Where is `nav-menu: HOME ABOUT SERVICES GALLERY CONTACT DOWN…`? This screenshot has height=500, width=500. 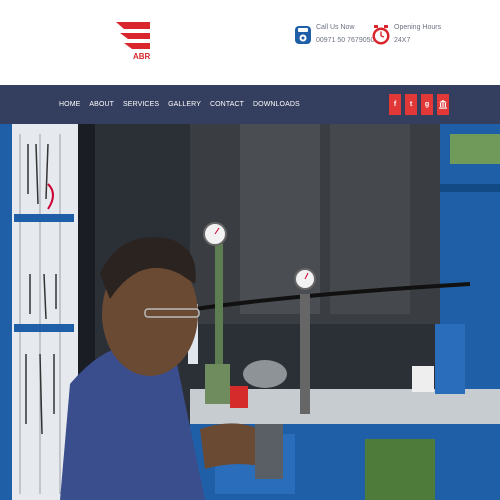 nav-menu: HOME ABOUT SERVICES GALLERY CONTACT DOWN… is located at coordinates (179, 104).